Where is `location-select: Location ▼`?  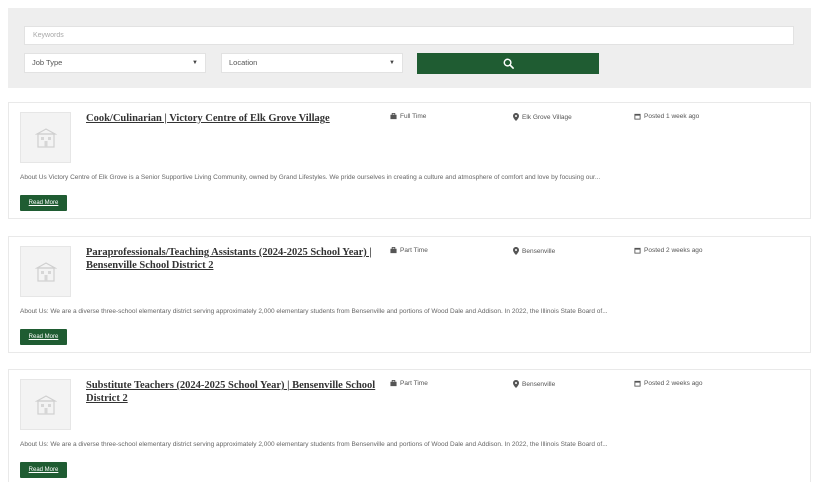
location-select: Location ▼ is located at coordinates (312, 63).